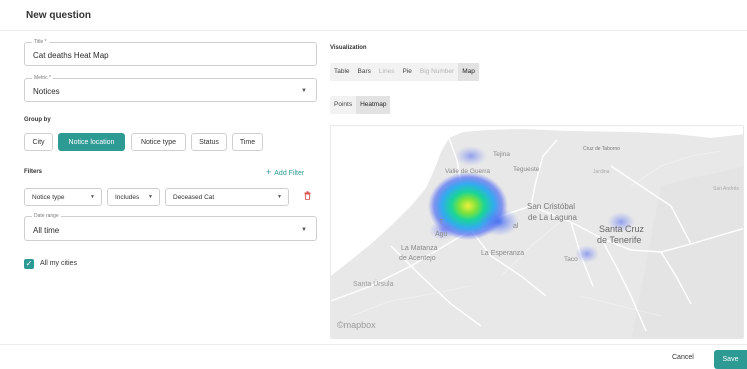 This screenshot has width=747, height=369. I want to click on map-label: Tegueste, so click(526, 169).